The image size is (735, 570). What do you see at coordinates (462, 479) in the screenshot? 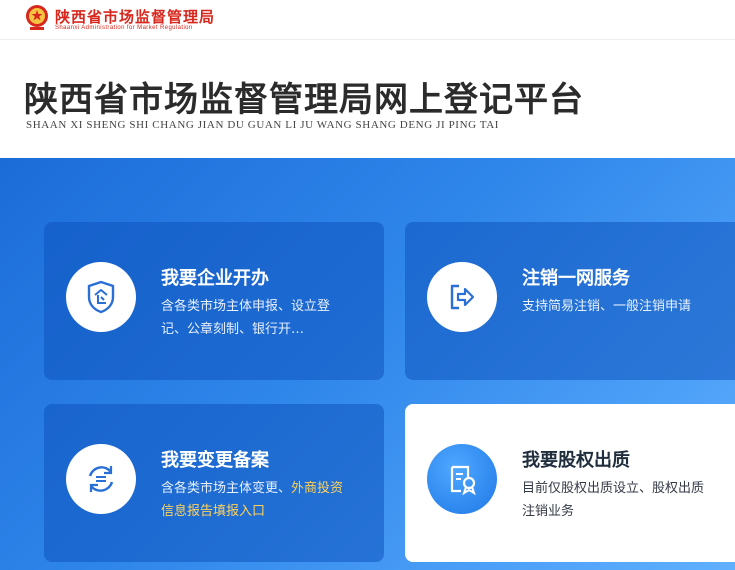
I see `equity-certificate-icon` at bounding box center [462, 479].